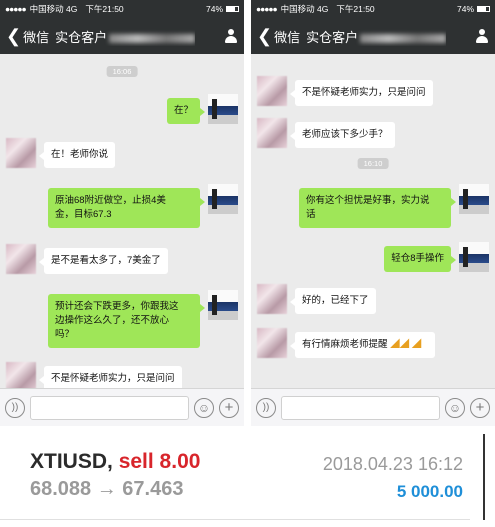 This screenshot has height=527, width=495. I want to click on message-out: 轻仓8手操作, so click(420, 259).